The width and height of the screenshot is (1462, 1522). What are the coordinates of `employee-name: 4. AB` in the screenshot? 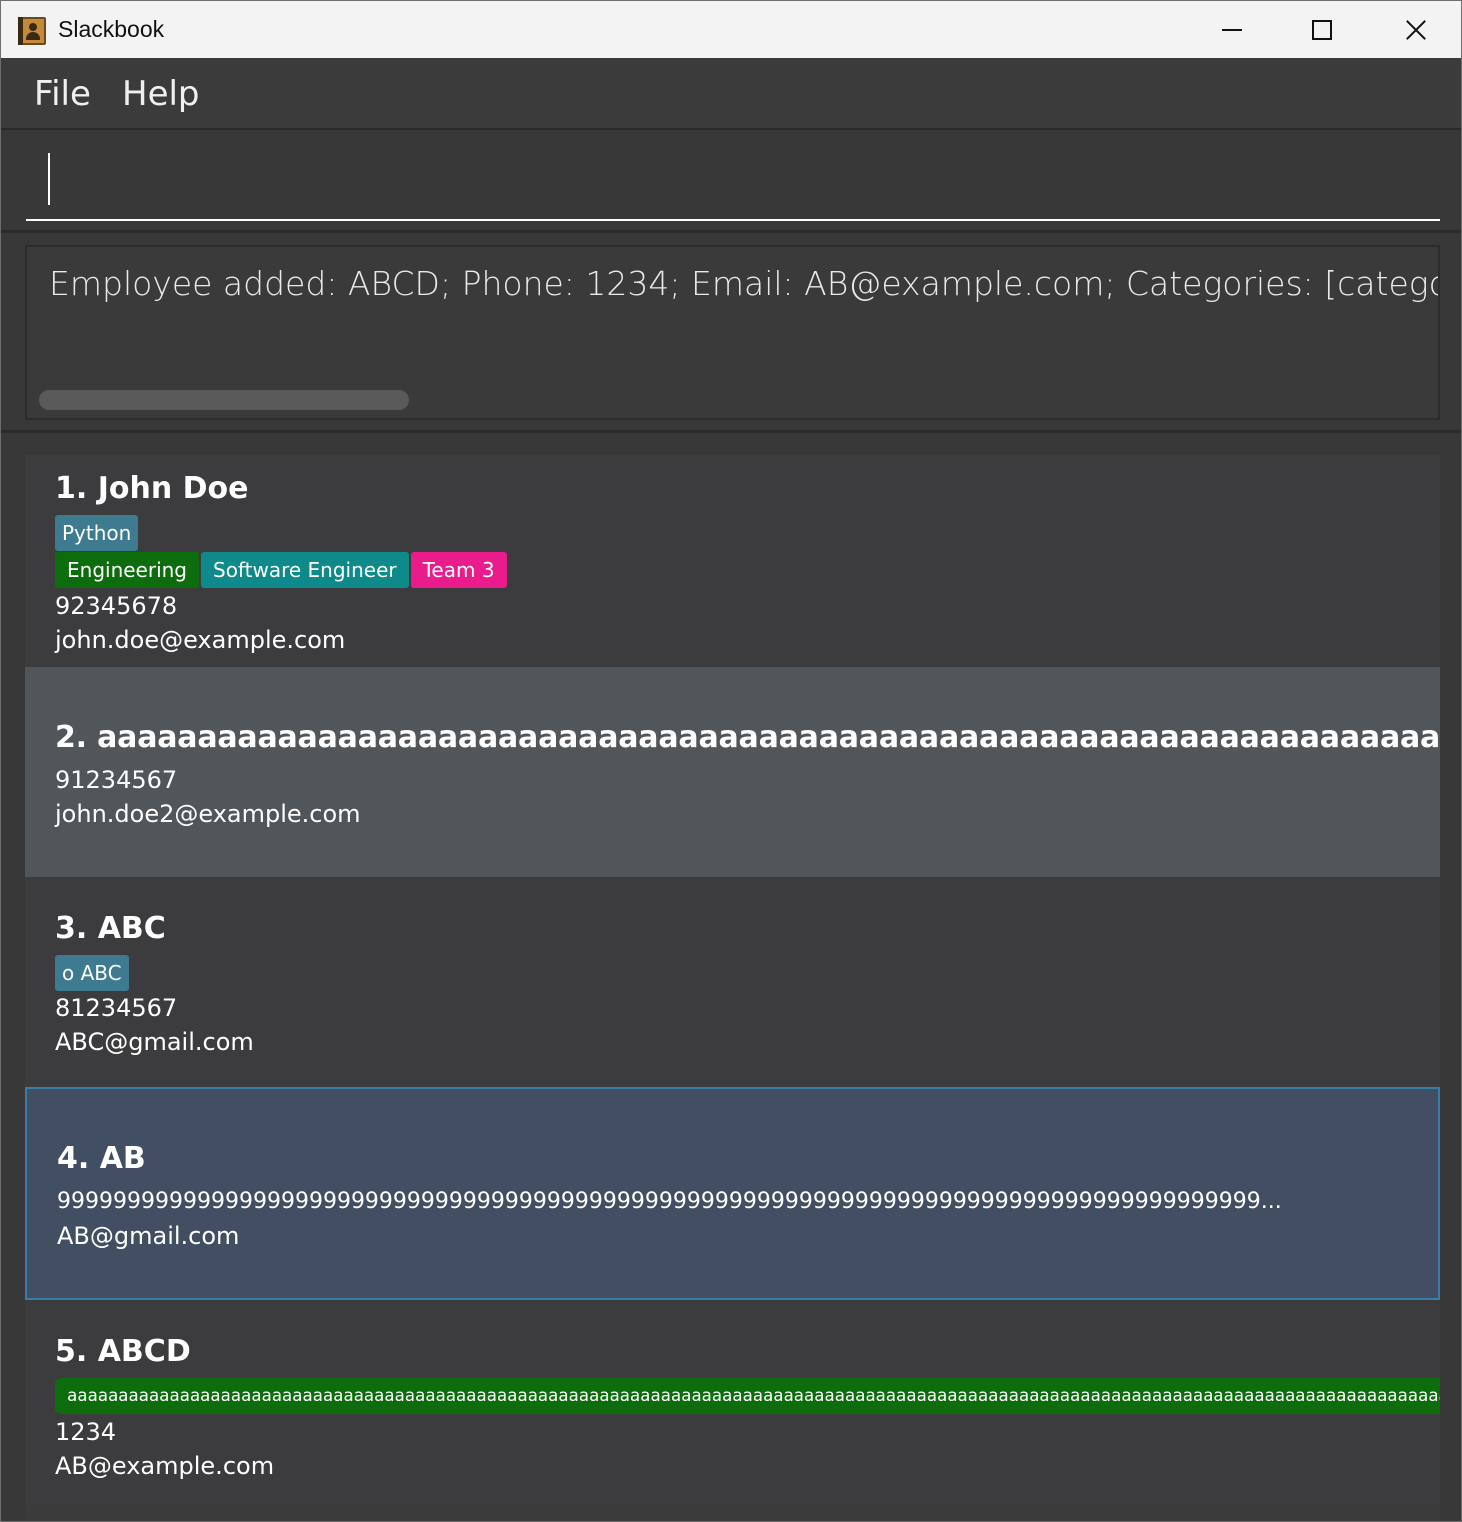 It's located at (101, 1158).